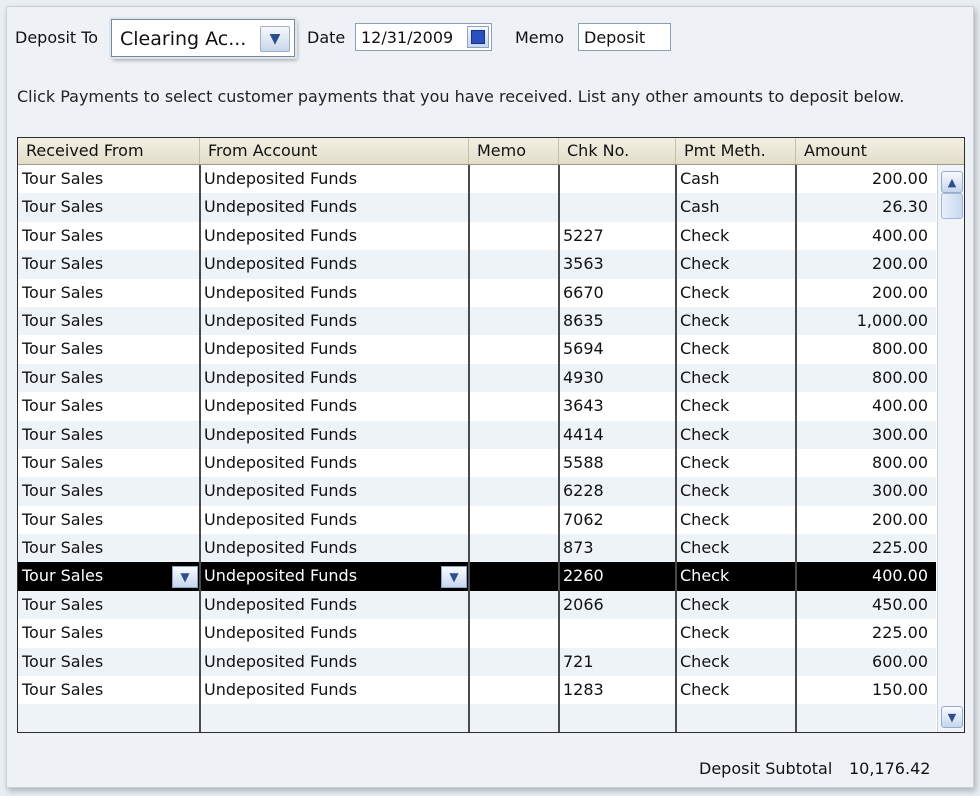 This screenshot has width=980, height=796. Describe the element at coordinates (866, 548) in the screenshot. I see `cell-amount: 225.00` at that location.